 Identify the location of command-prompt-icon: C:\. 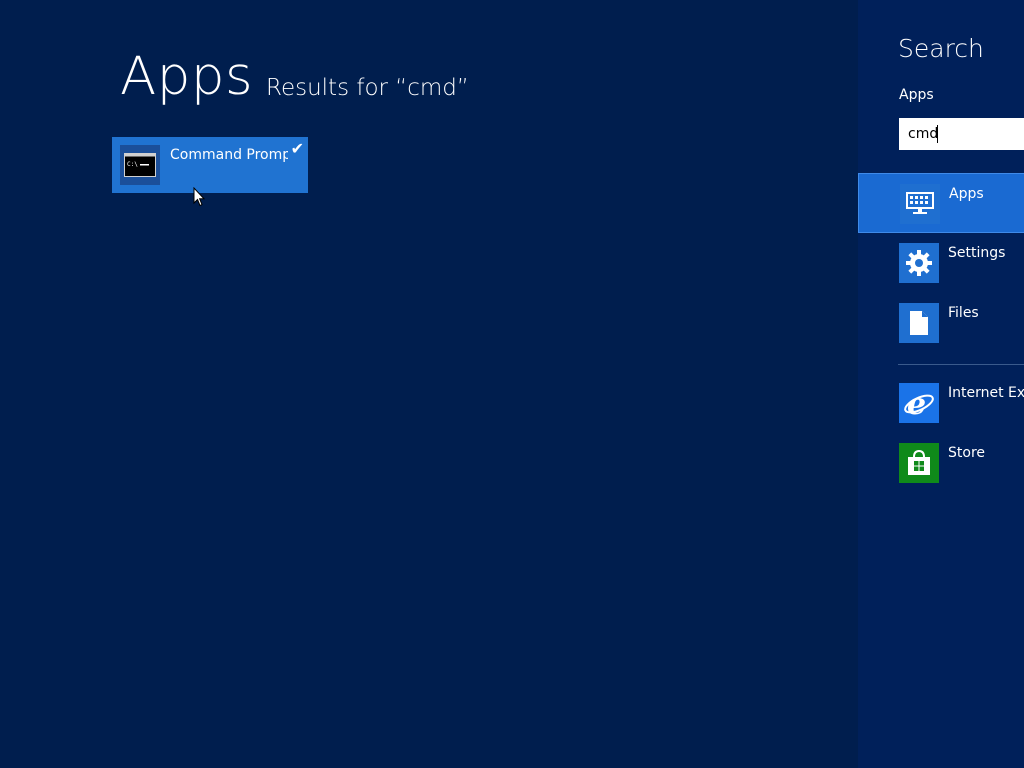
(140, 165).